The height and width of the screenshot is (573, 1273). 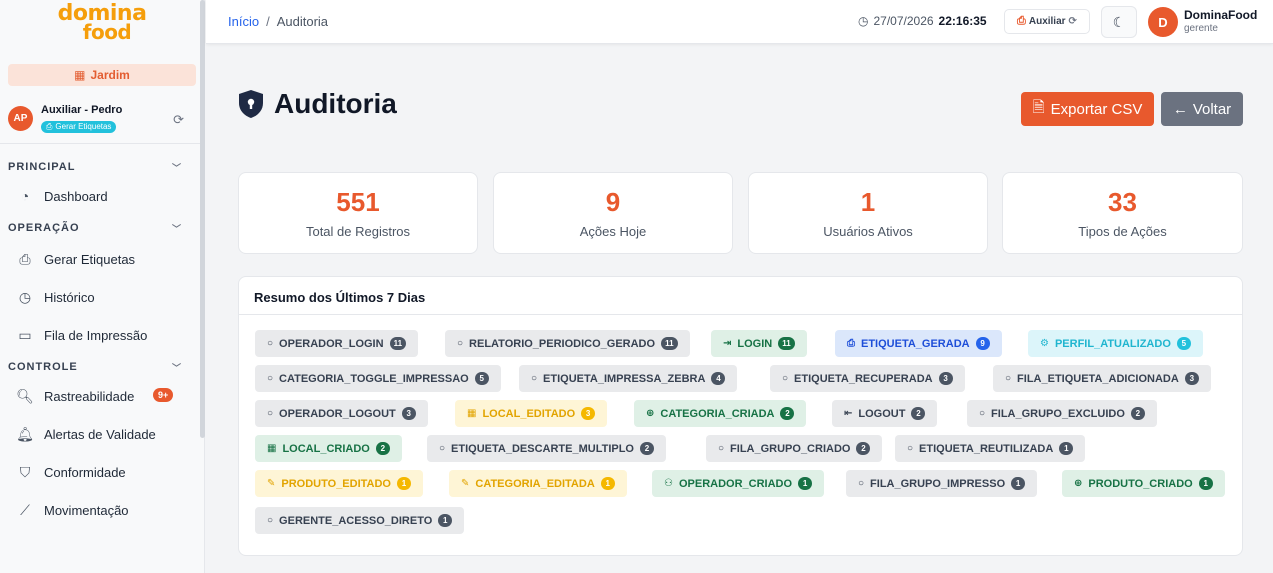 What do you see at coordinates (1180, 109) in the screenshot?
I see `arrow-left-icon: ←` at bounding box center [1180, 109].